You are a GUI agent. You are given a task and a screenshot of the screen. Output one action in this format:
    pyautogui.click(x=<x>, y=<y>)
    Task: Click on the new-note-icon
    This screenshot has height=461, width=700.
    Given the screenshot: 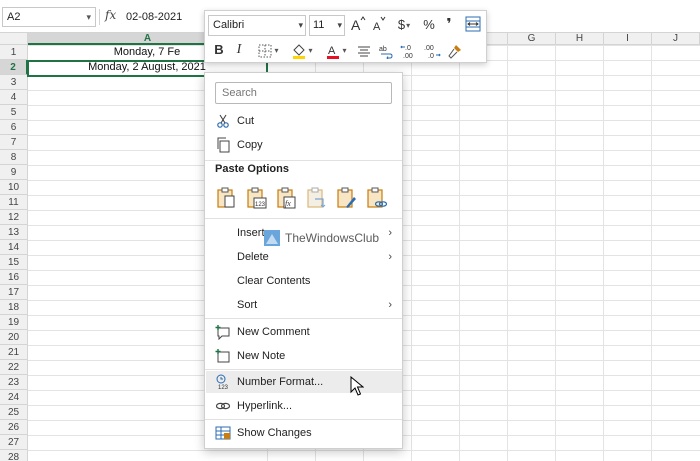 What is the action you would take?
    pyautogui.click(x=222, y=356)
    